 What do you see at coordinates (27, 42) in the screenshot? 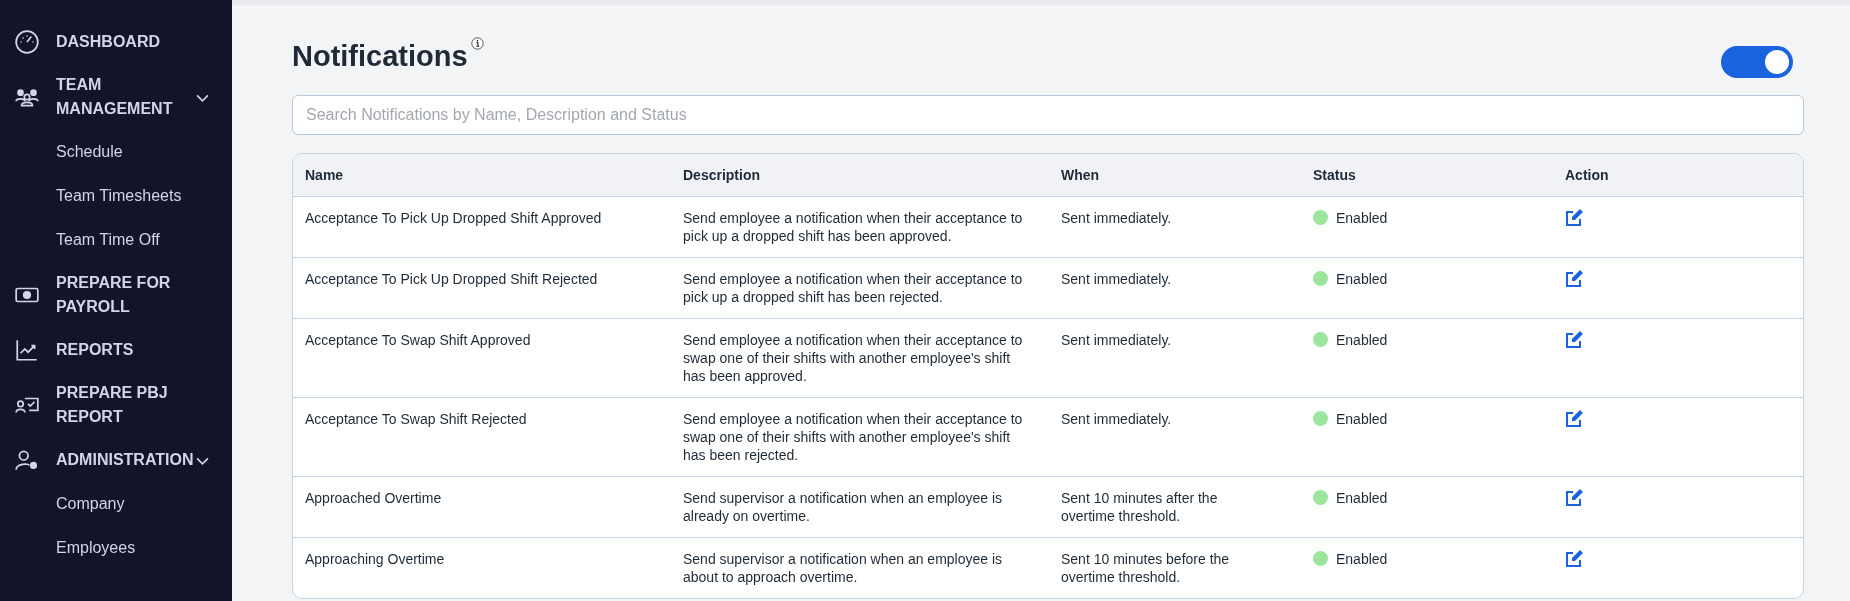
I see `gauge-icon` at bounding box center [27, 42].